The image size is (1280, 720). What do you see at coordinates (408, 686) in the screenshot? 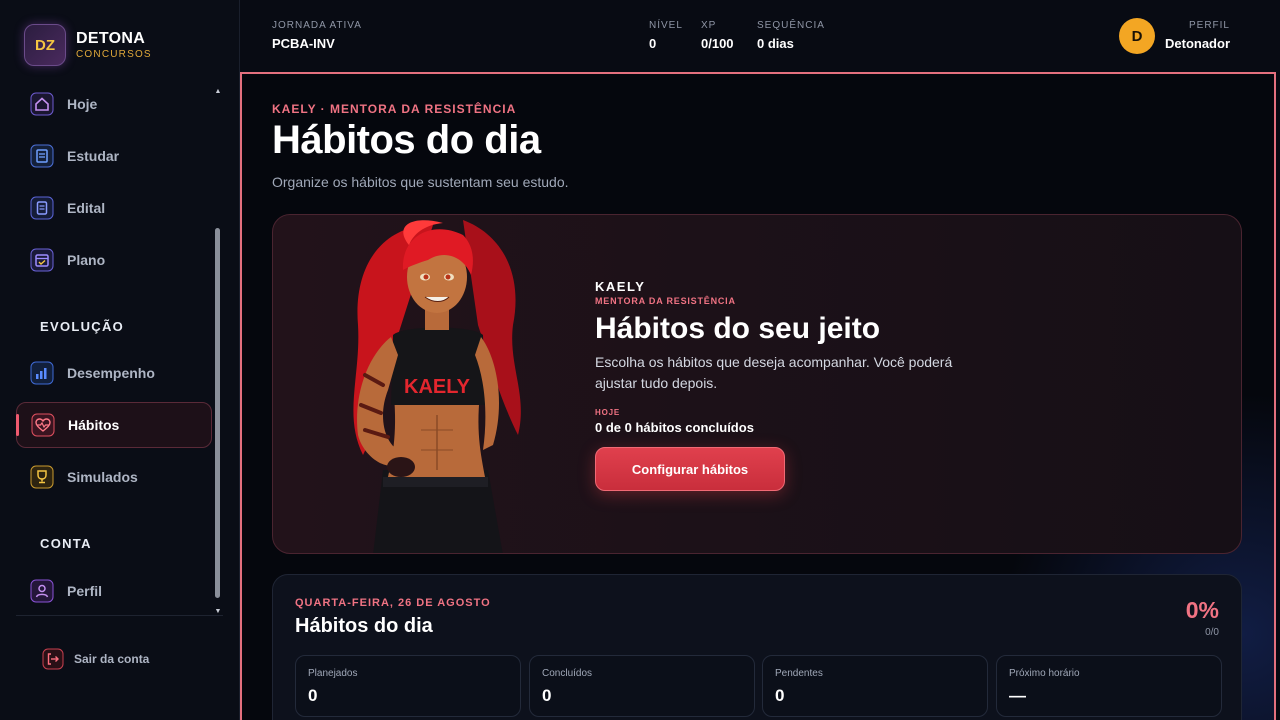
I see `stat-planejados: Planejados 0` at bounding box center [408, 686].